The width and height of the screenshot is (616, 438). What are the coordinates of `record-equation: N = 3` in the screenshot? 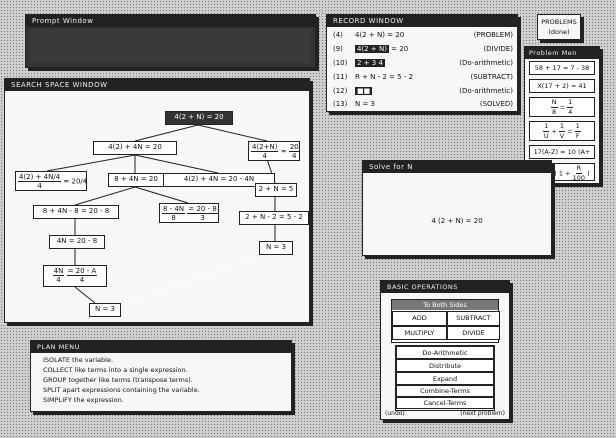 It's located at (365, 104).